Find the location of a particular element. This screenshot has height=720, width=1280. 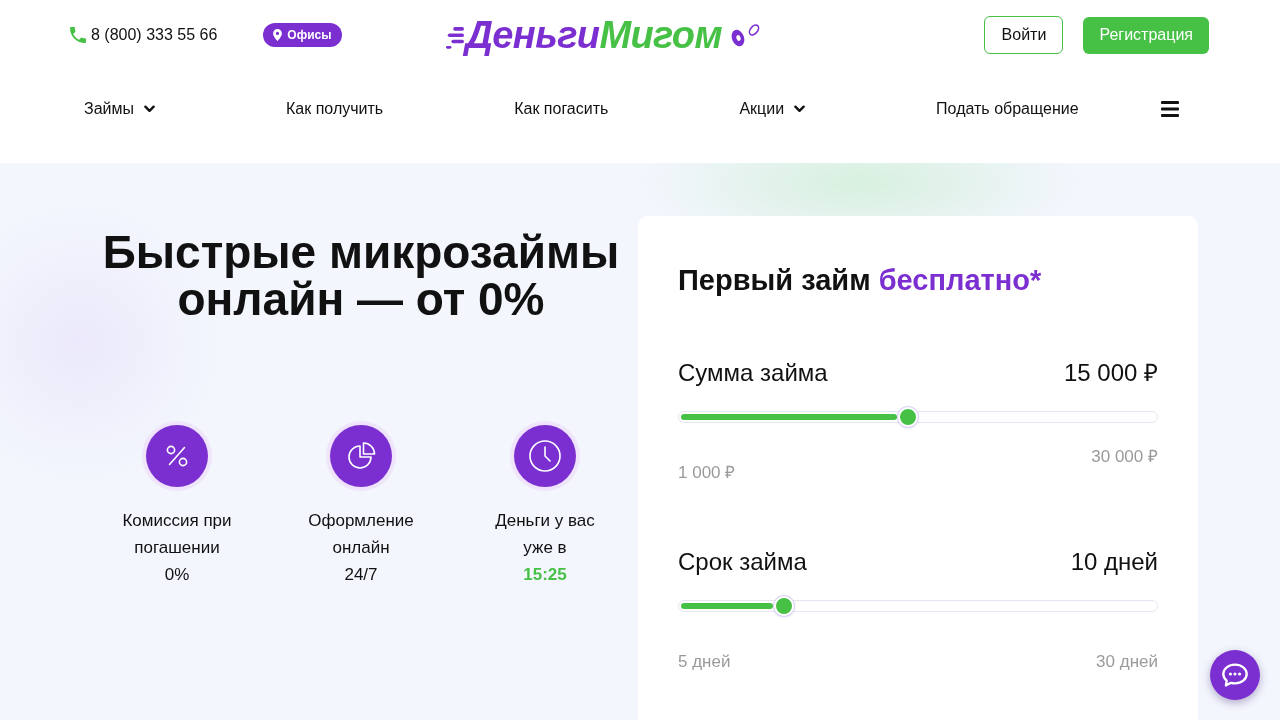

feature-value: 15:25 is located at coordinates (545, 575).